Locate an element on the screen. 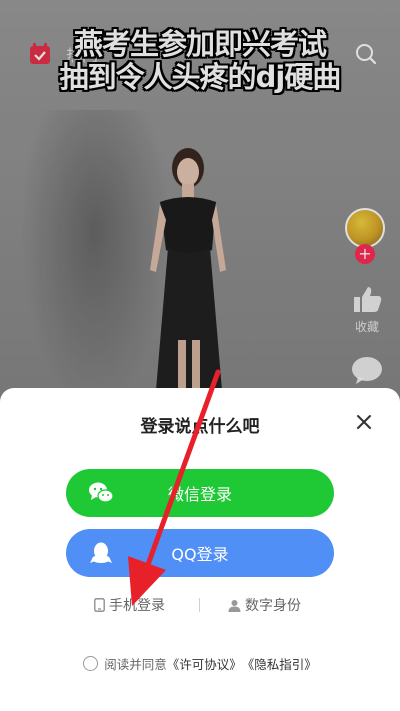 This screenshot has height=711, width=400. qq-icon is located at coordinates (101, 552).